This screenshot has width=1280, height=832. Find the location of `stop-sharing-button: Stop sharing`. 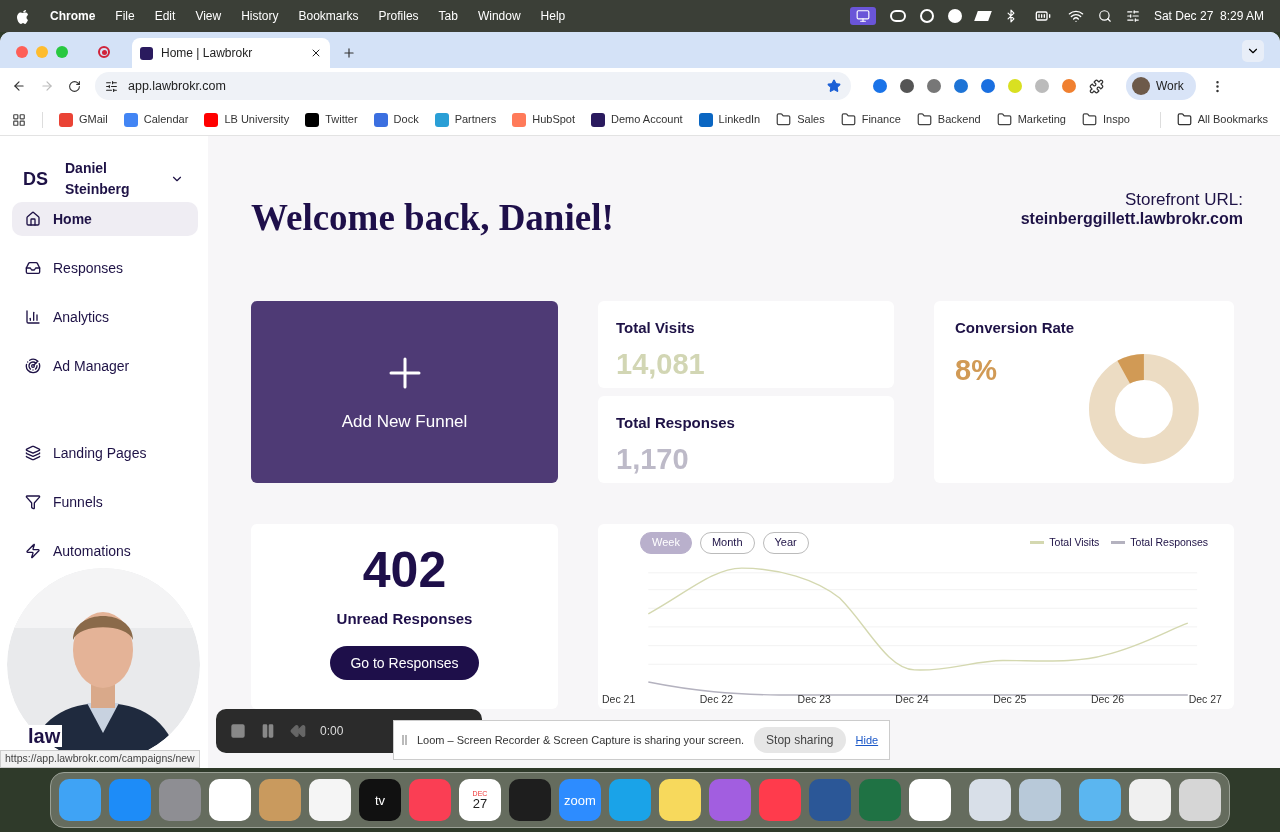

stop-sharing-button: Stop sharing is located at coordinates (800, 740).